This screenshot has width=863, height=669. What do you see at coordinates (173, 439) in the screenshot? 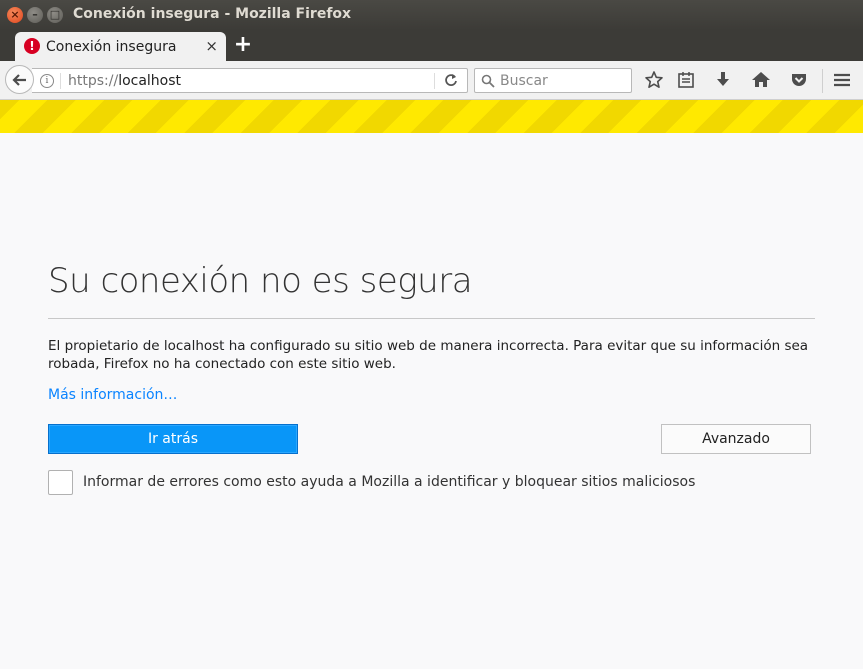
I see `go-back-button: Ir atrás` at bounding box center [173, 439].